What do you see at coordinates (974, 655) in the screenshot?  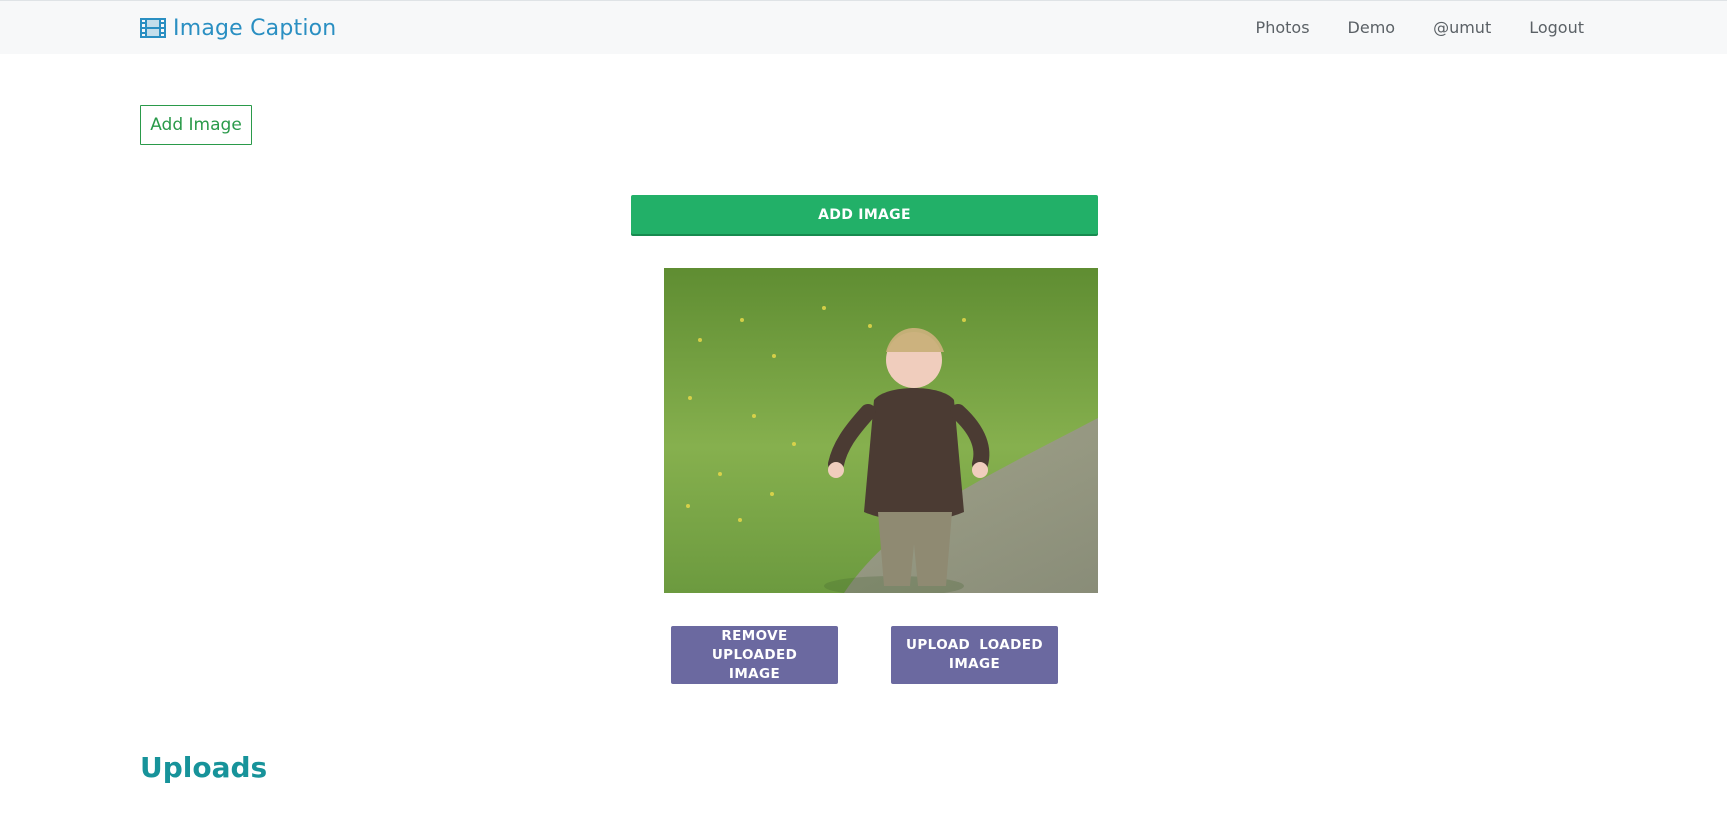 I see `upload-loaded-image-button: UPLOAD LOADED IMAGE` at bounding box center [974, 655].